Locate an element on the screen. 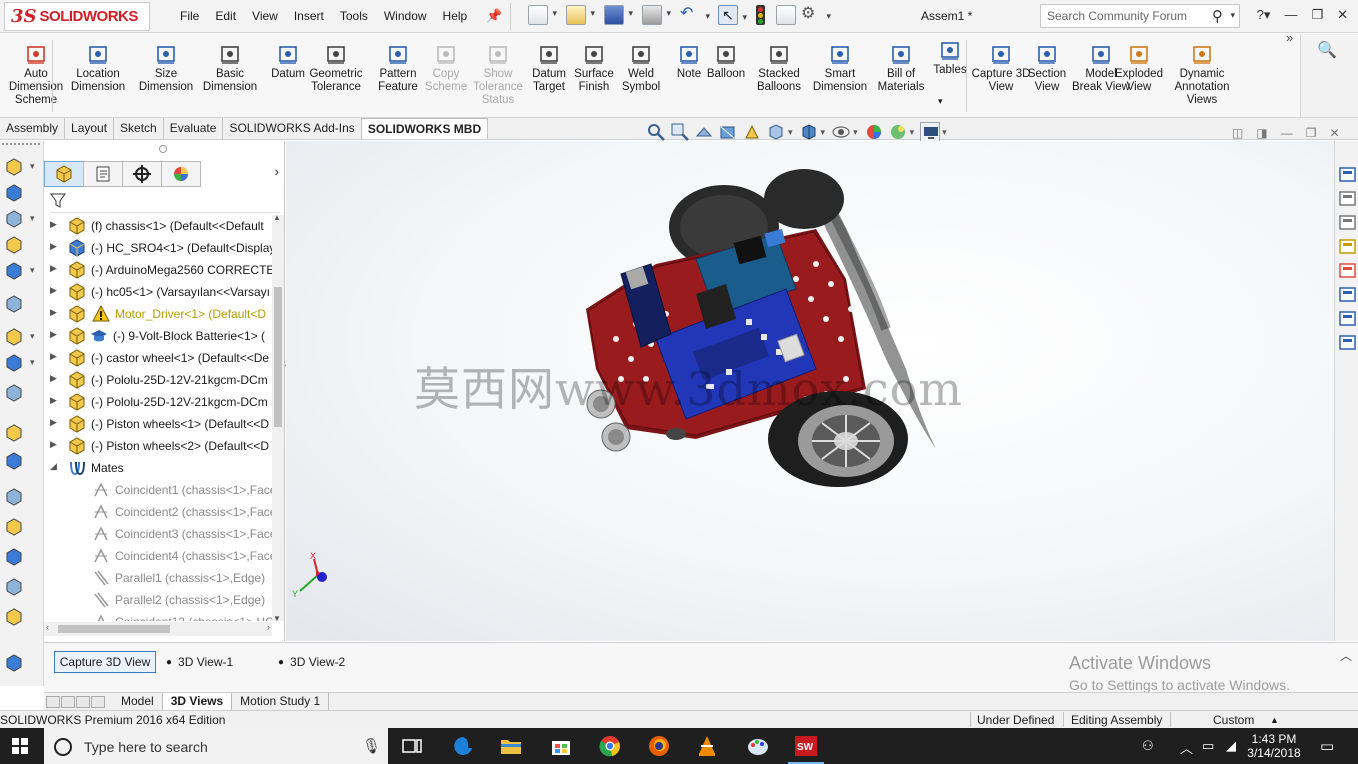 This screenshot has height=764, width=1358. mate-item: Parallel2 (chassis<1>,Edge) is located at coordinates (158, 600).